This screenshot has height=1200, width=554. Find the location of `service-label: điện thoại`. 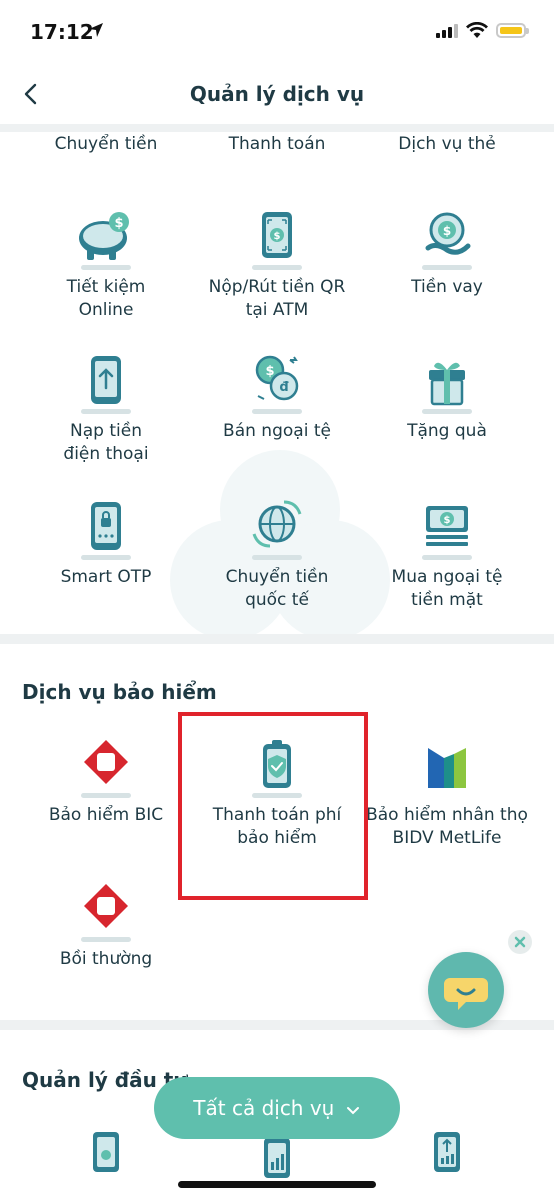

service-label: điện thoại is located at coordinates (106, 454).